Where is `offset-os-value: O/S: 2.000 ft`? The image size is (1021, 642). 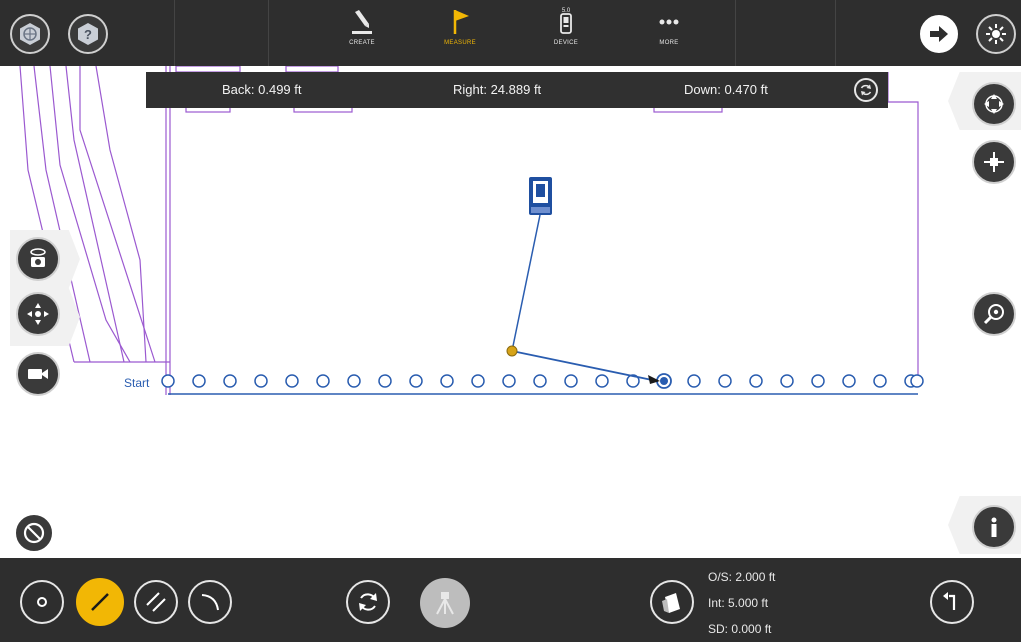 offset-os-value: O/S: 2.000 ft is located at coordinates (742, 577).